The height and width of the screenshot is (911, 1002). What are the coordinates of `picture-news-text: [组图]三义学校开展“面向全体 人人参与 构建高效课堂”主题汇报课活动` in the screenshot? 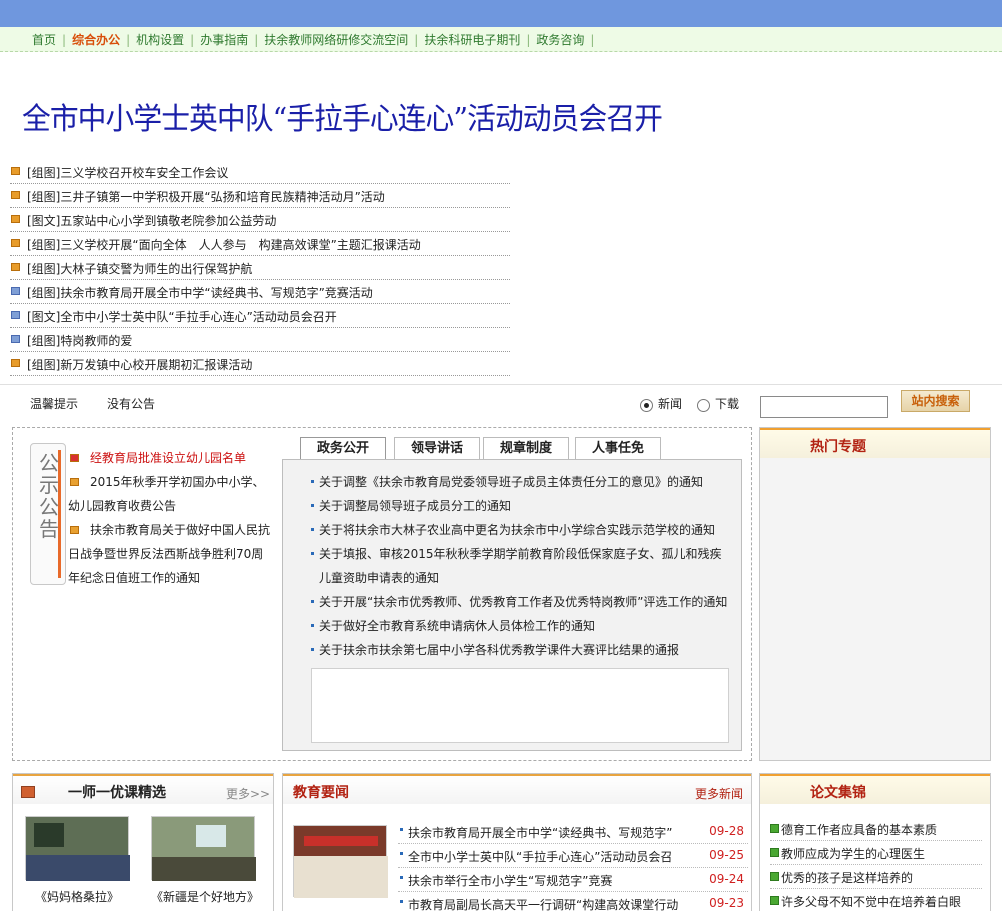 It's located at (224, 244).